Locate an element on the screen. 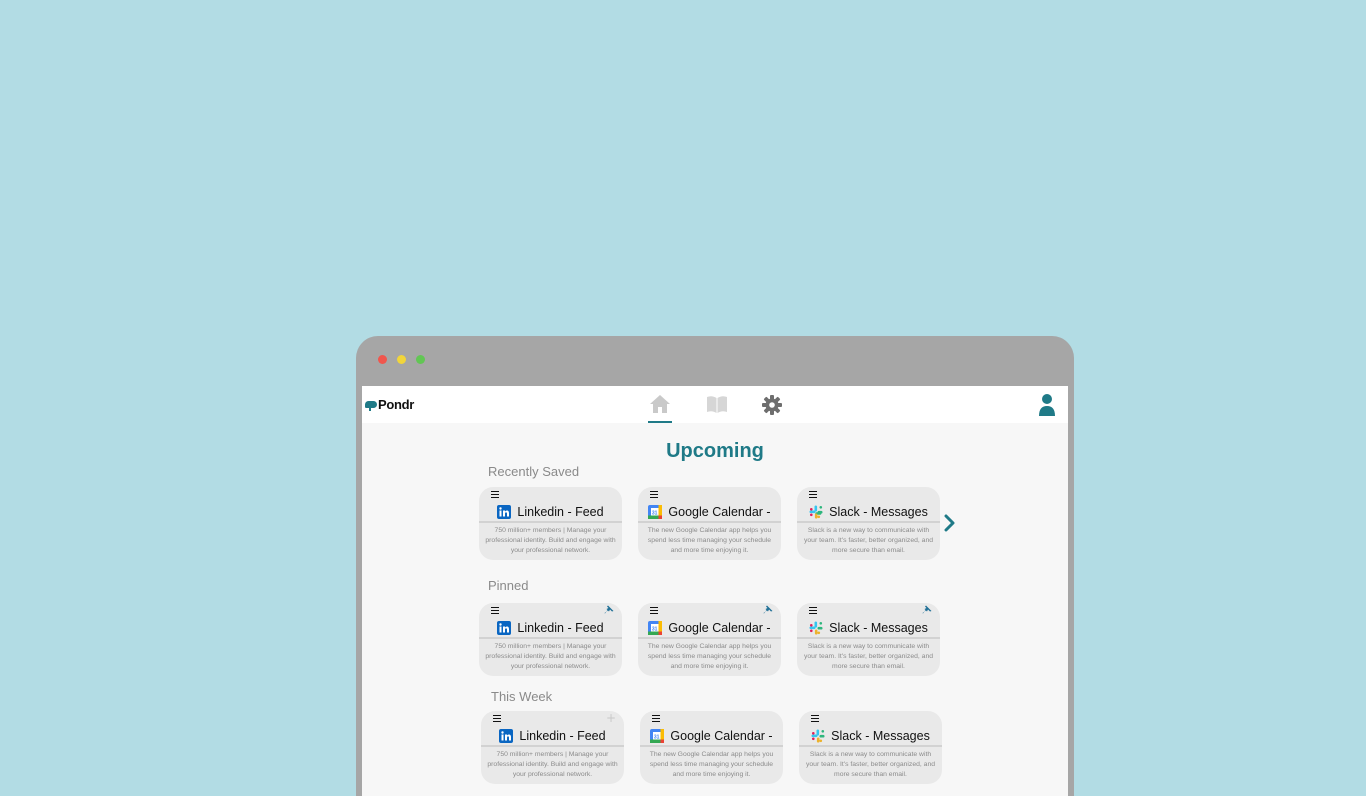  user-icon is located at coordinates (1047, 405).